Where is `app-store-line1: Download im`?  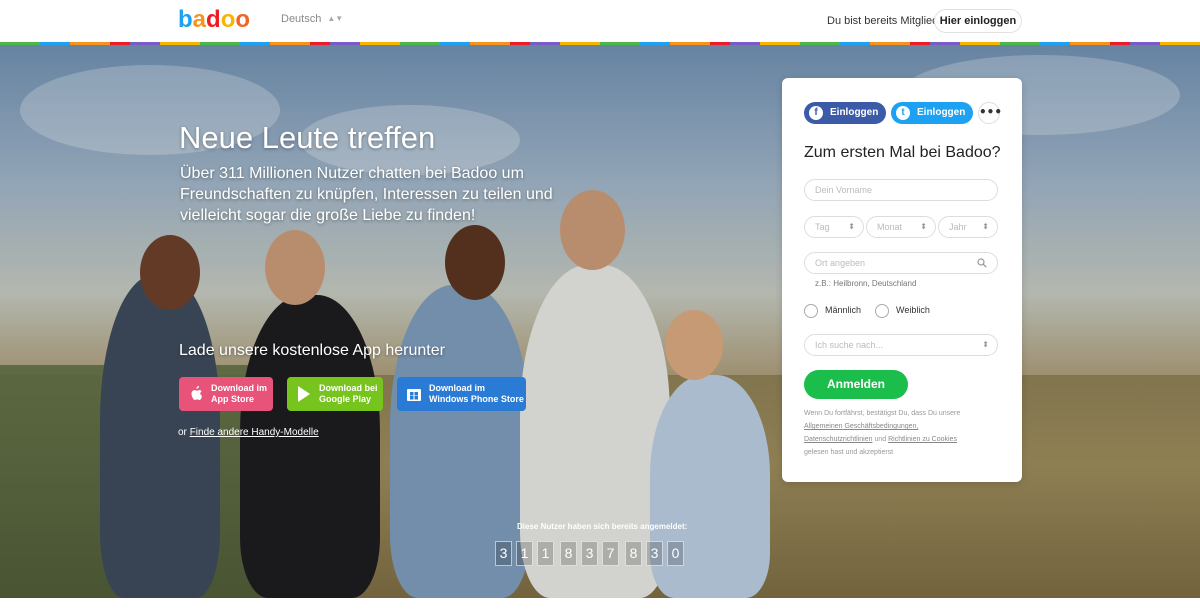
app-store-line1: Download im is located at coordinates (239, 388).